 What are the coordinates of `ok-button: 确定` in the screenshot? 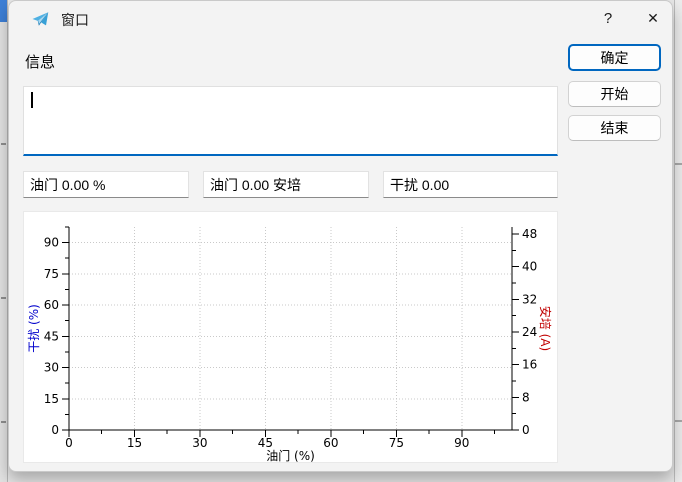 It's located at (614, 57).